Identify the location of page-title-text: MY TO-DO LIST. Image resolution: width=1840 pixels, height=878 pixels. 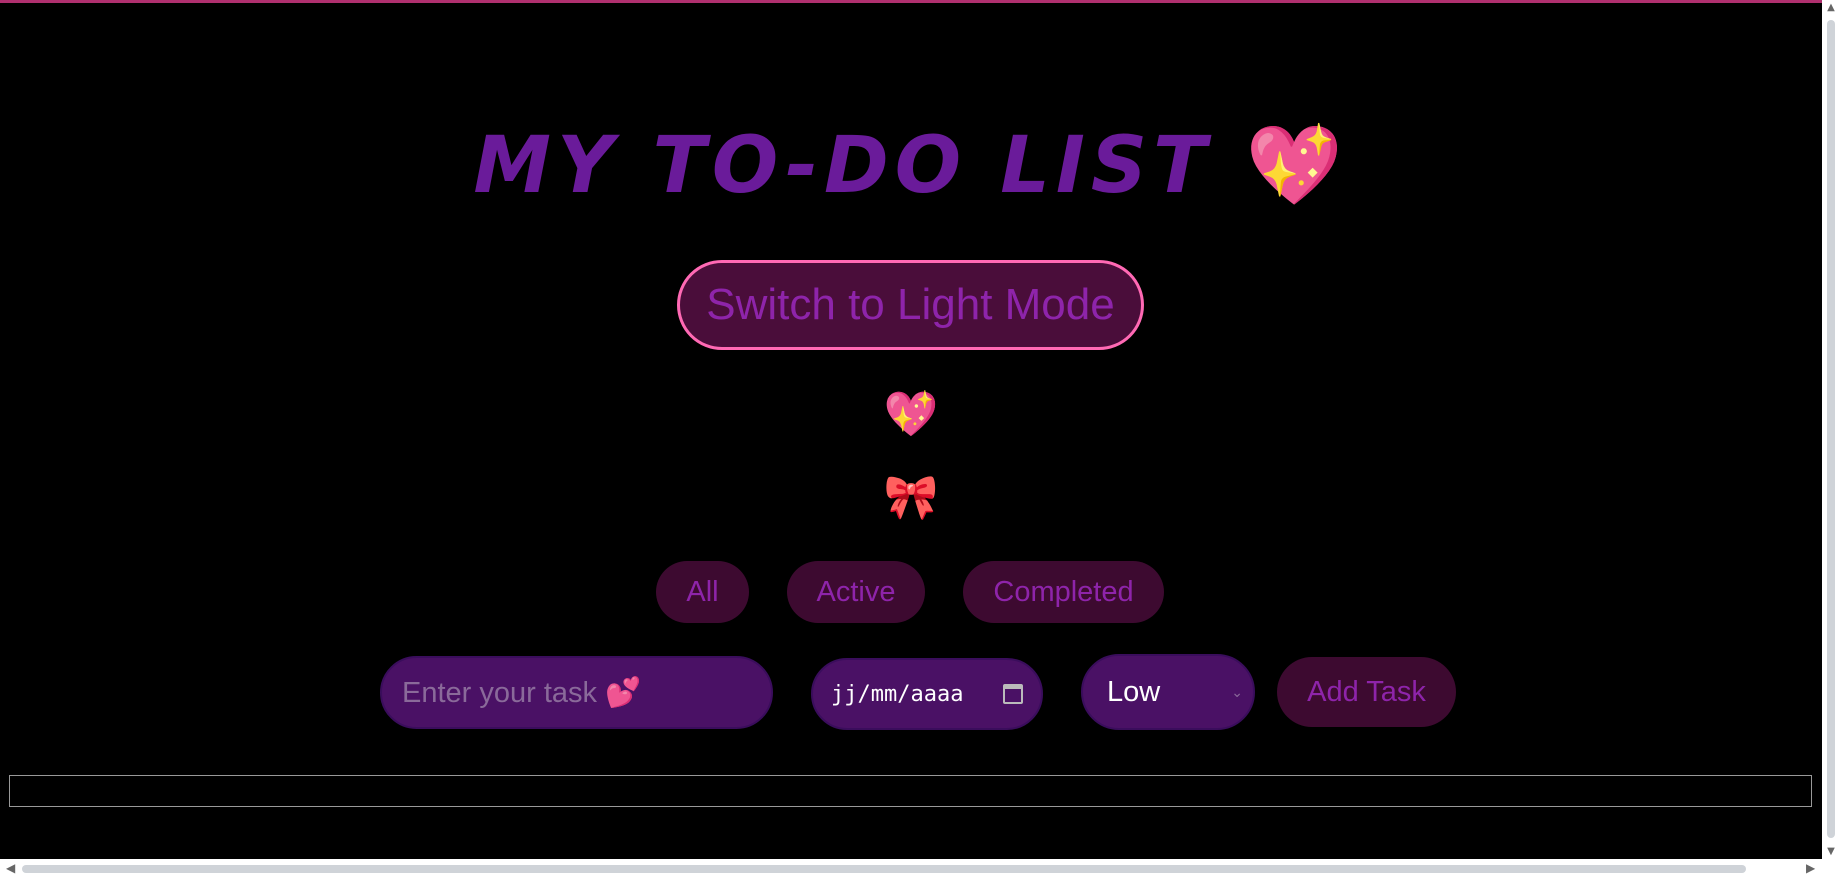
(843, 166).